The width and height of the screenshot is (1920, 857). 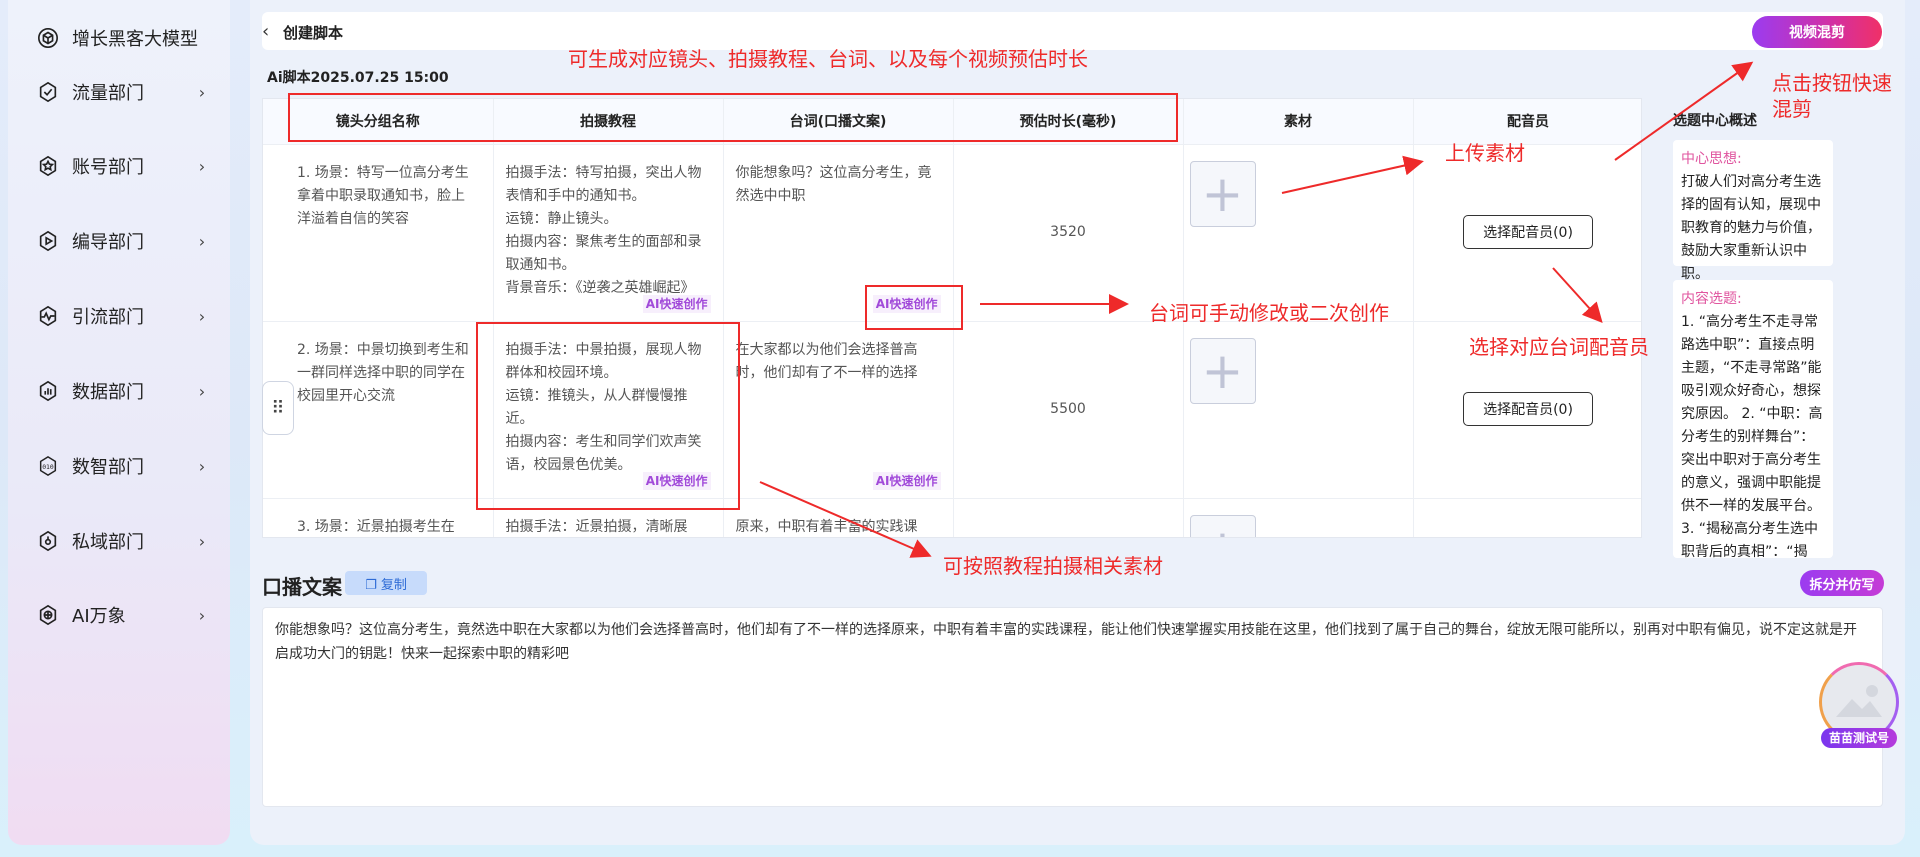 What do you see at coordinates (265, 31) in the screenshot?
I see `back-button: ‹` at bounding box center [265, 31].